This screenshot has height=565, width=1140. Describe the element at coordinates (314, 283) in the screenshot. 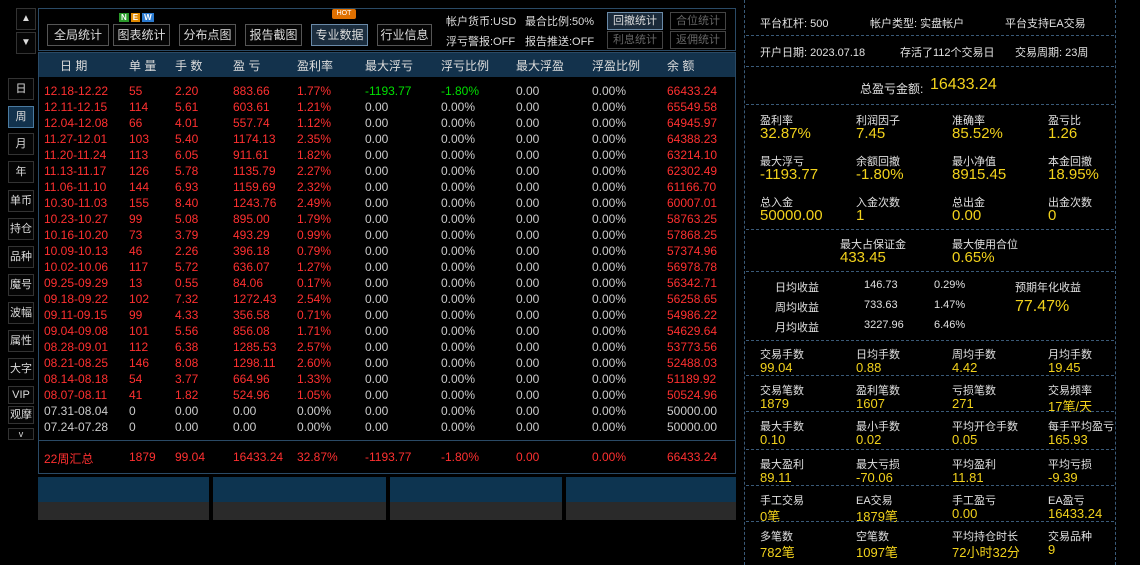

I see `cell-profit-rate: 0.17%` at that location.